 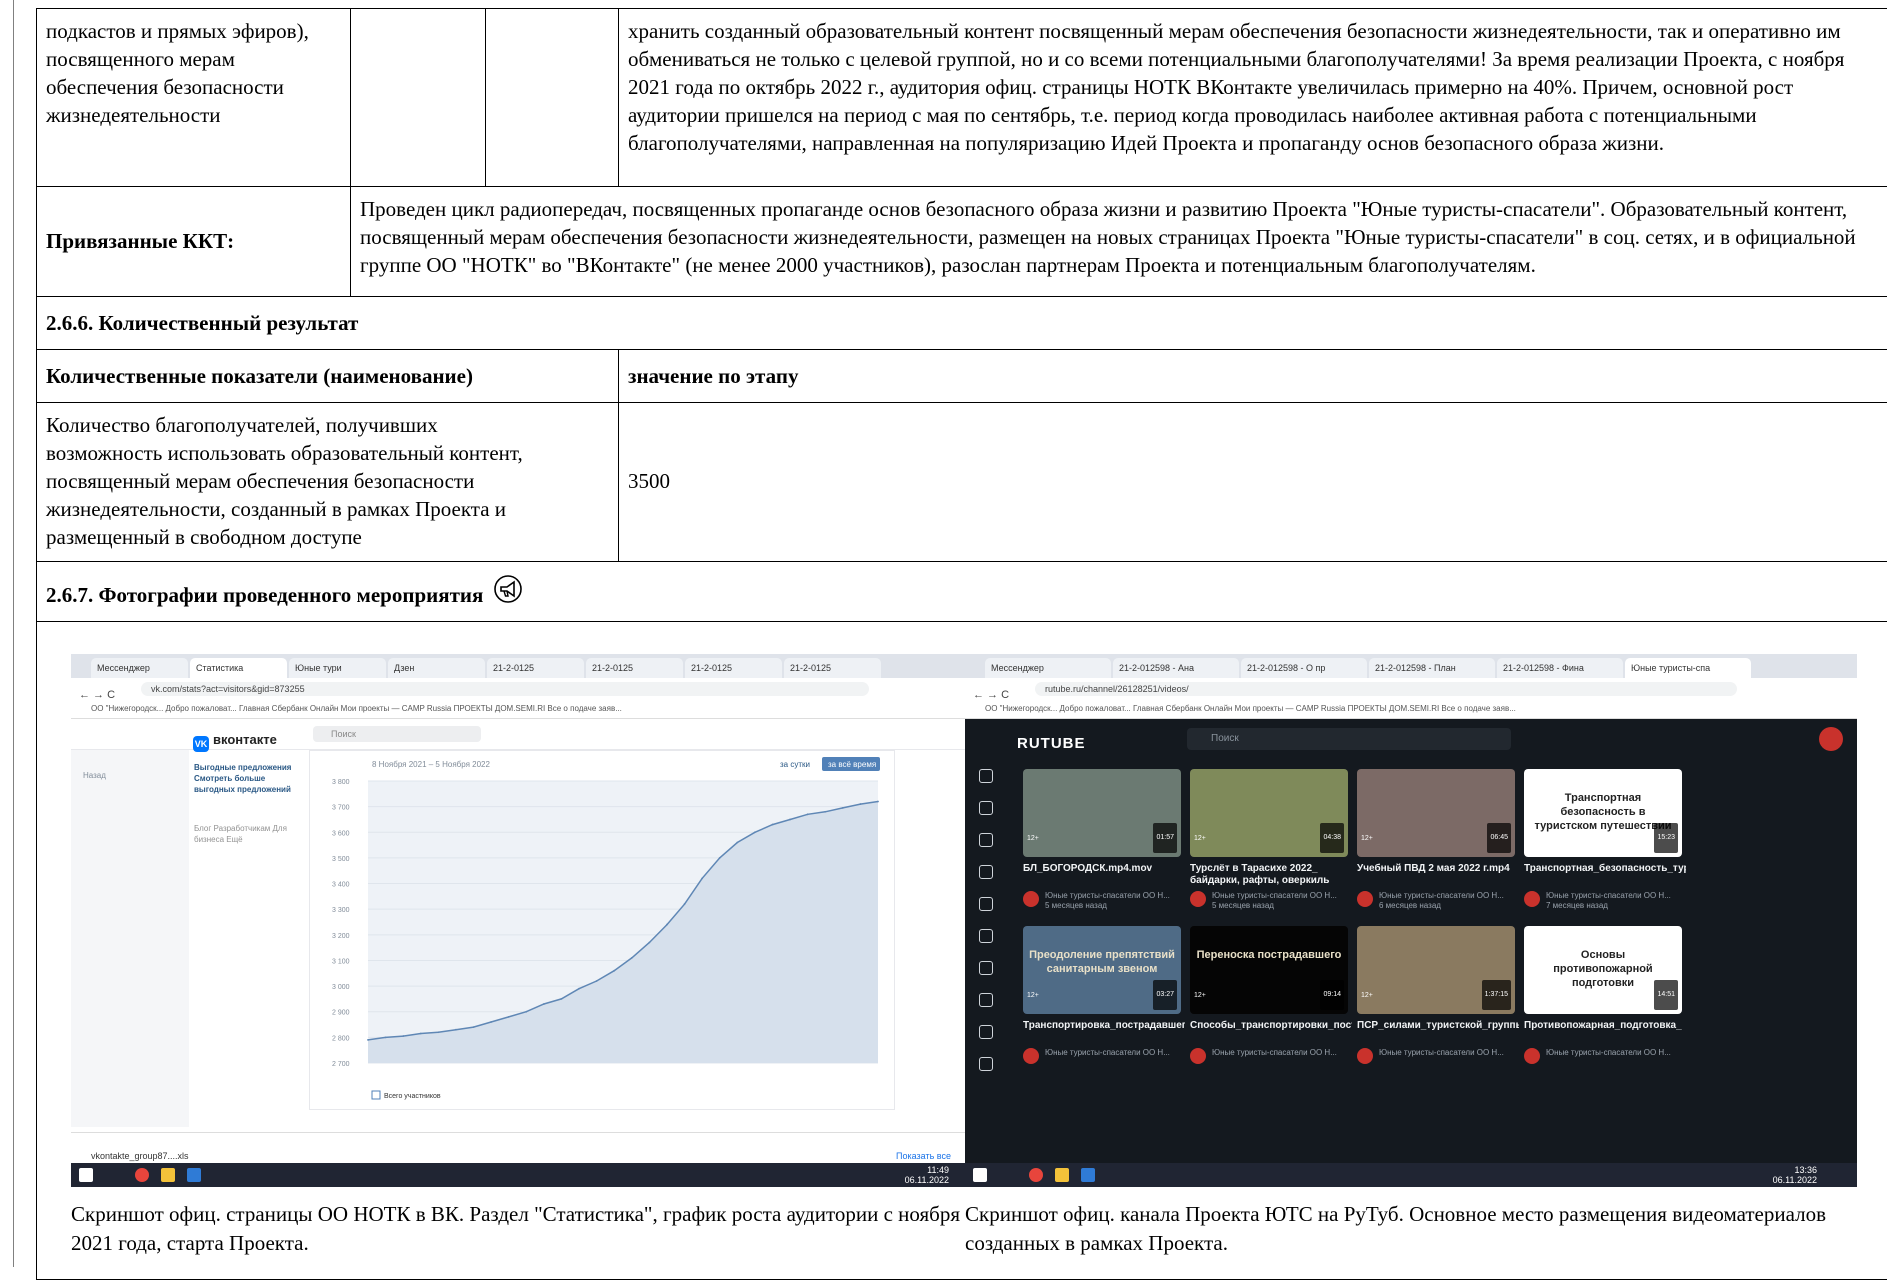 What do you see at coordinates (1438, 869) in the screenshot?
I see `video-title: Учебный ПВД 2 мая 2022 г.mp4` at bounding box center [1438, 869].